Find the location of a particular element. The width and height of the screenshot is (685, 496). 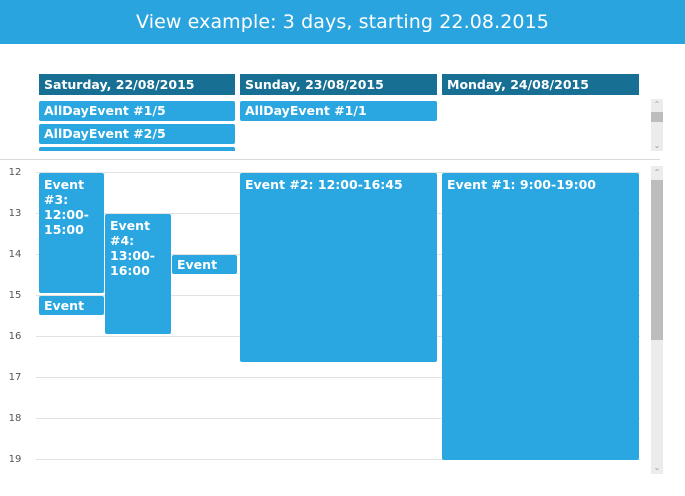

calendar-event: Event #3: 12:00-15:00 is located at coordinates (71, 233).